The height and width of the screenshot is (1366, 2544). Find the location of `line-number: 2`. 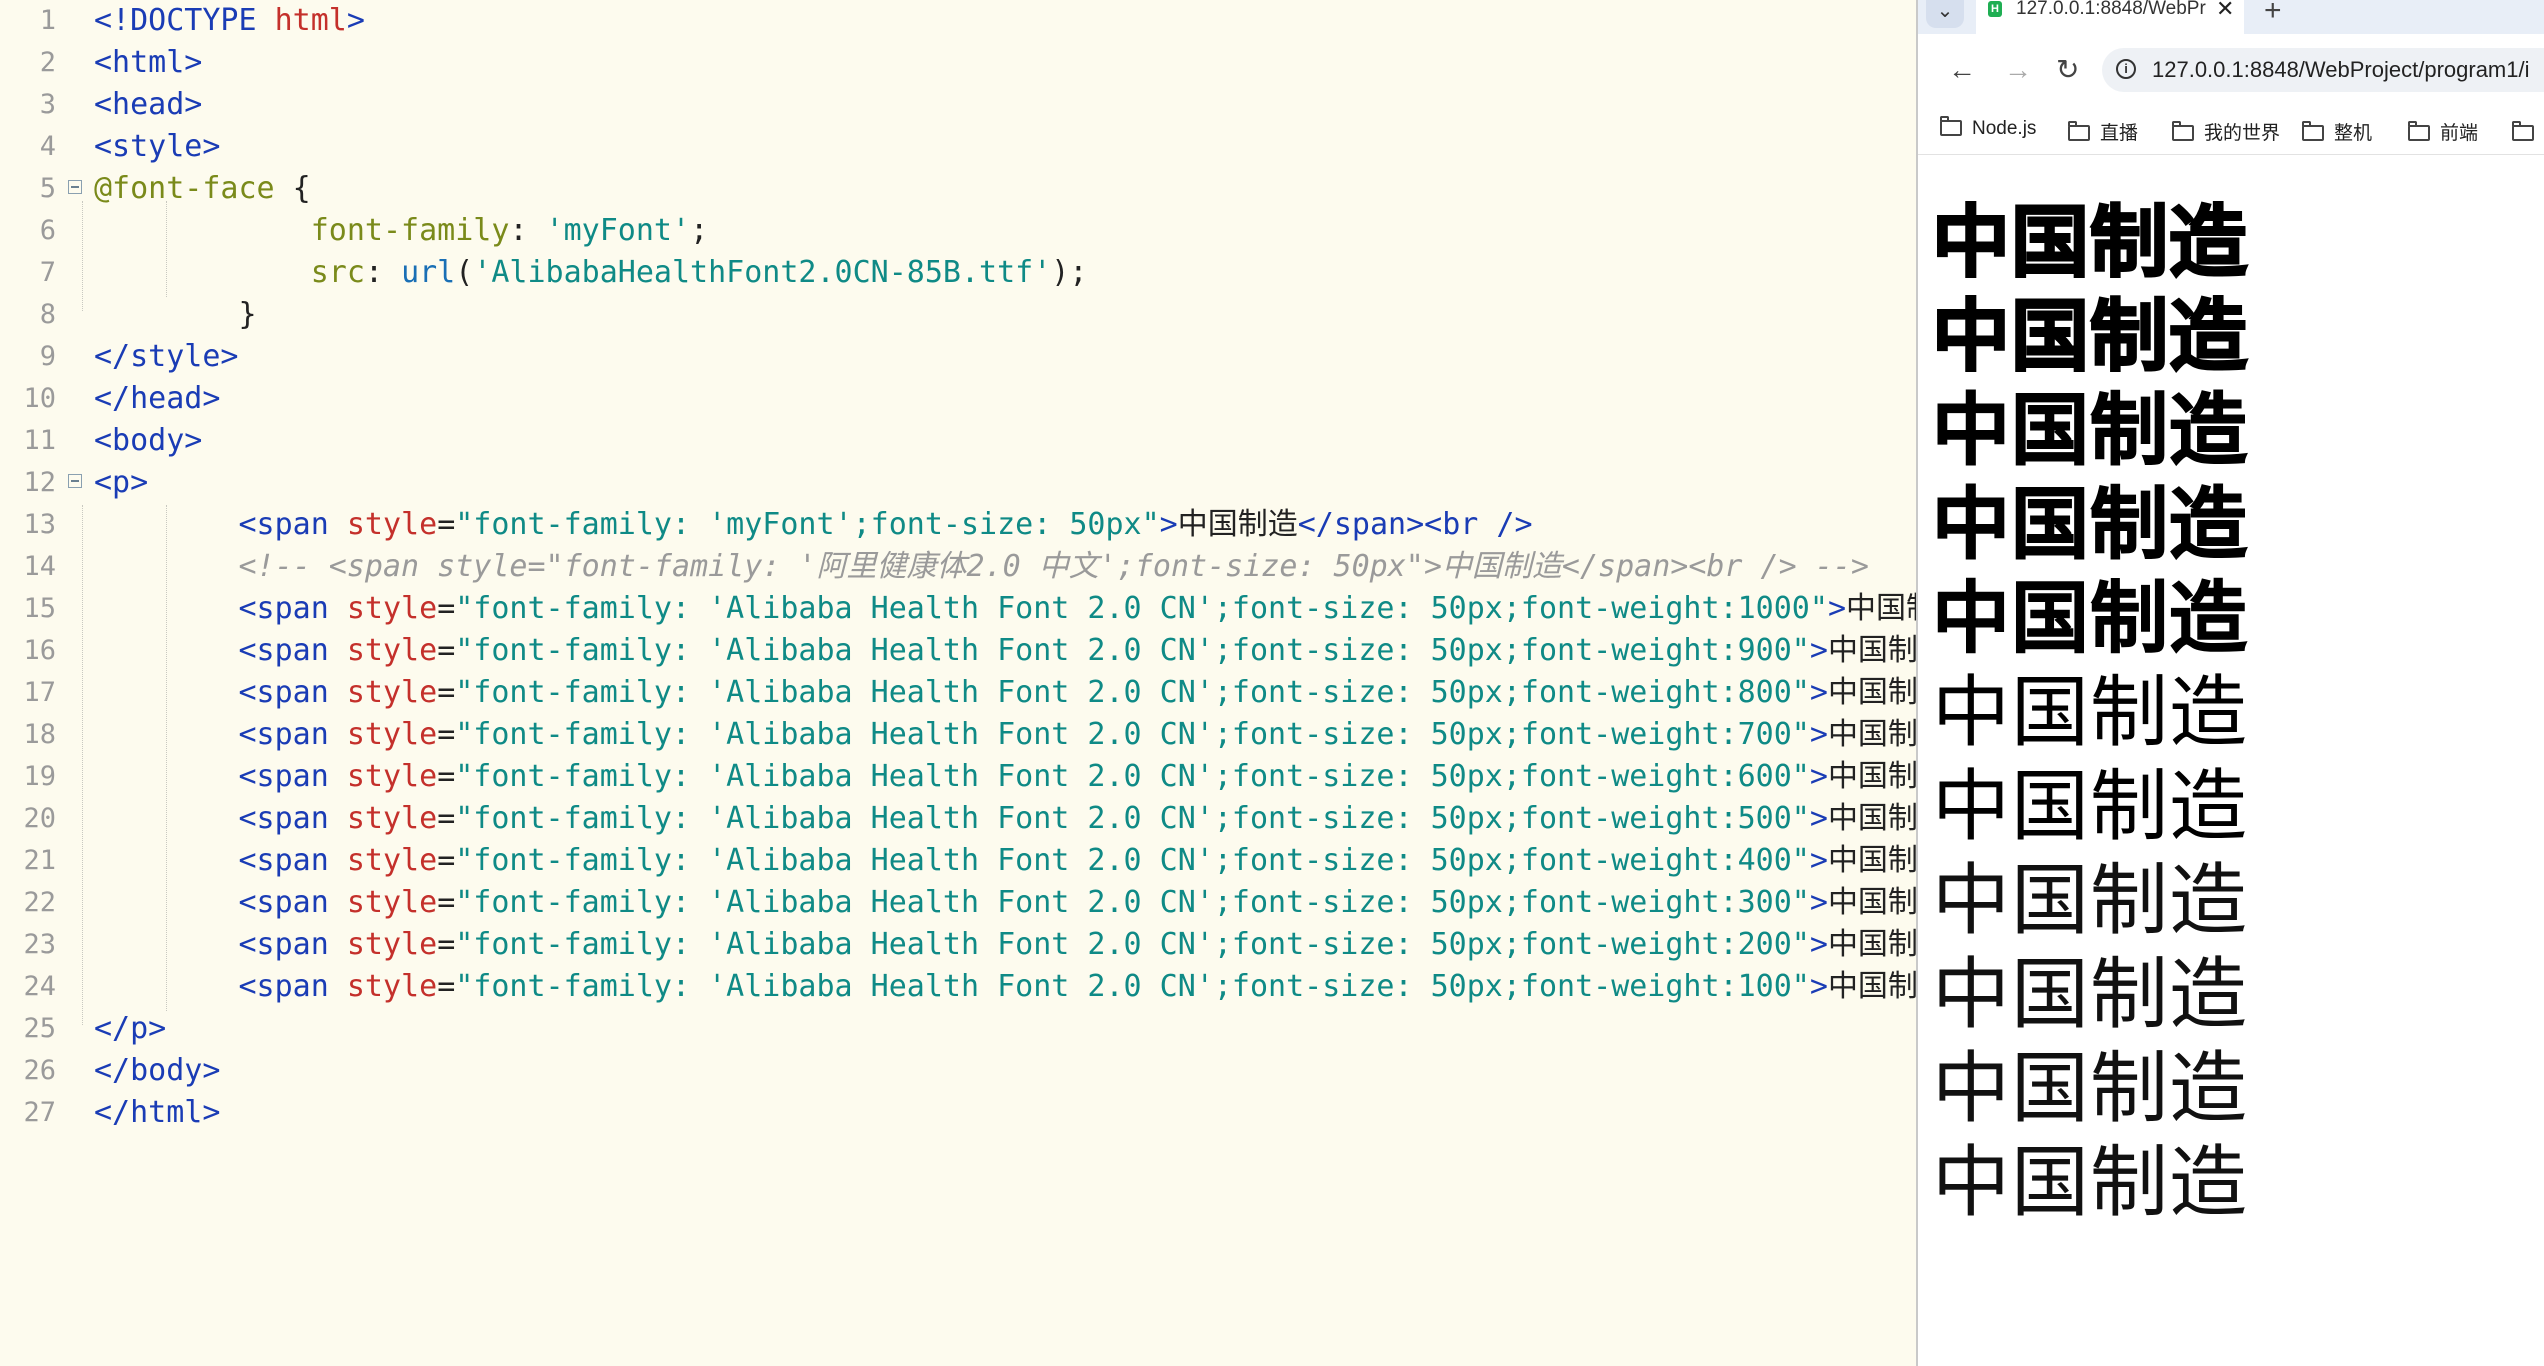

line-number: 2 is located at coordinates (47, 62).